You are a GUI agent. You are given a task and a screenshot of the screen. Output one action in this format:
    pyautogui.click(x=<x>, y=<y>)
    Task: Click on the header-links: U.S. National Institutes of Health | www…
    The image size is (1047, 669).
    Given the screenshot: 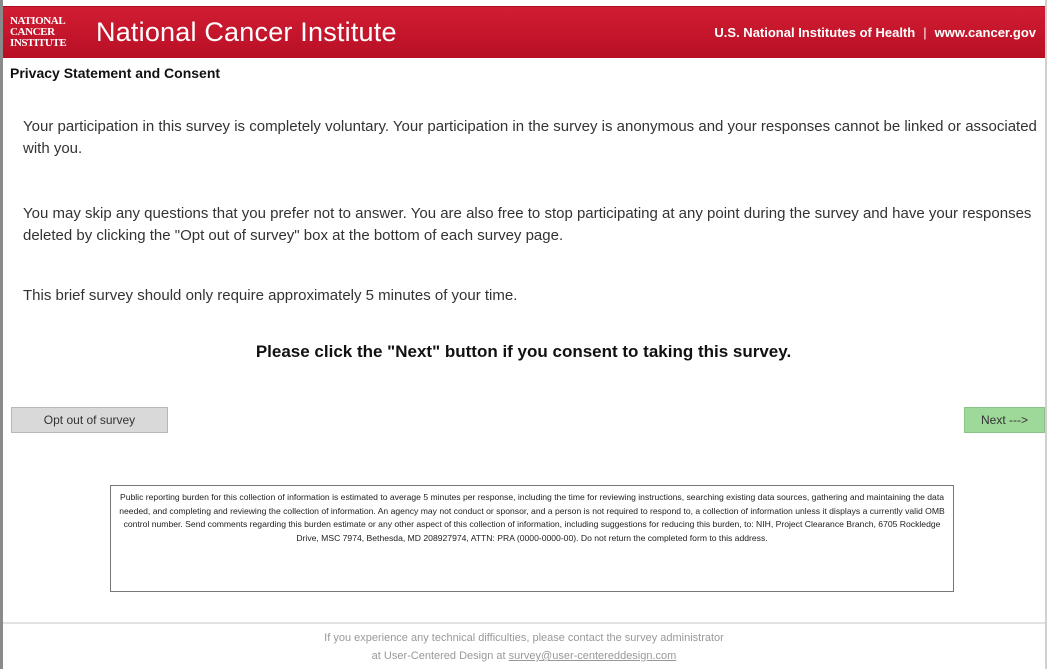 What is the action you would take?
    pyautogui.click(x=875, y=32)
    